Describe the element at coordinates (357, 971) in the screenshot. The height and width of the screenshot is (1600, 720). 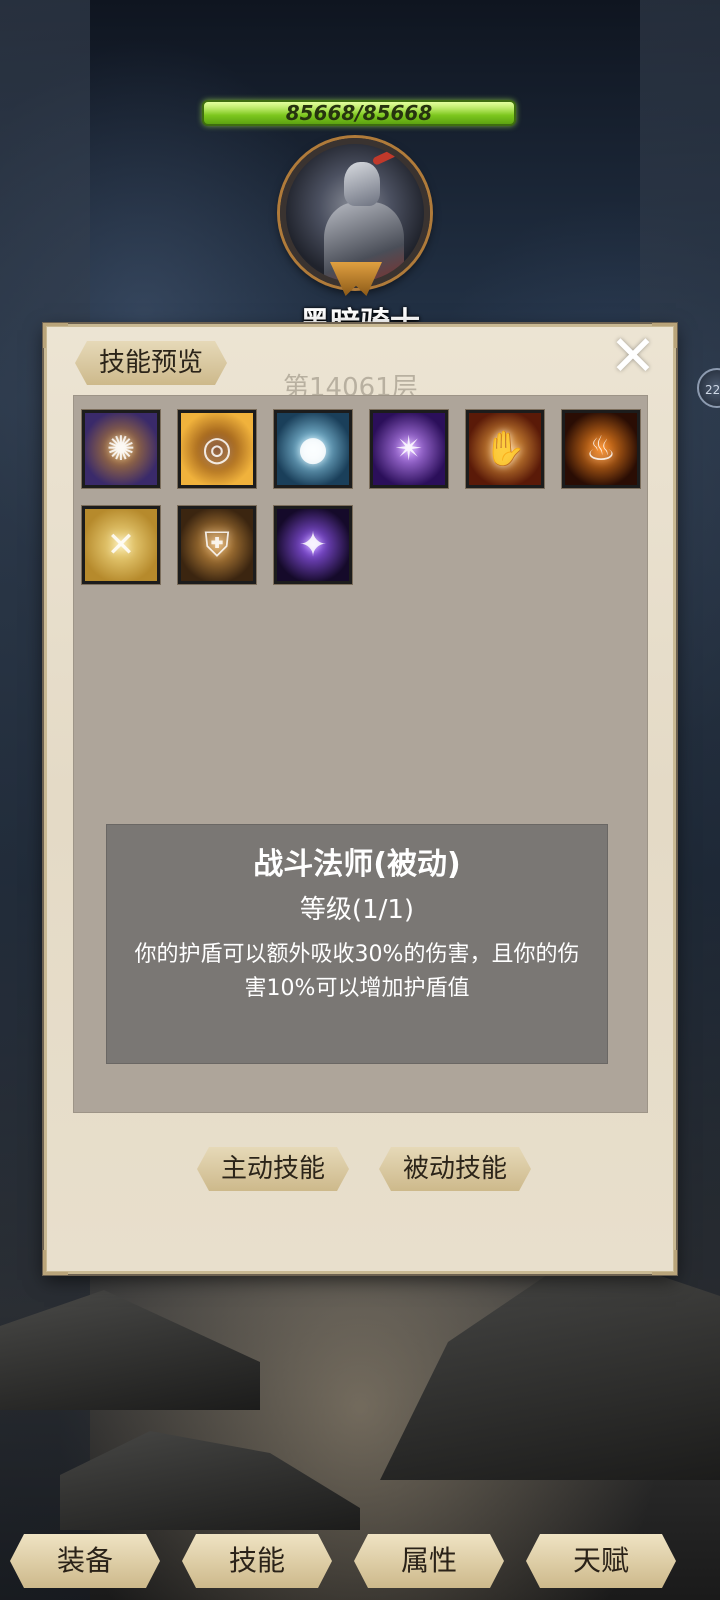
I see `tooltip-skill-description: 你的护盾可以额外吸收30%的伤害，且你的伤害10%可以增加护盾值` at that location.